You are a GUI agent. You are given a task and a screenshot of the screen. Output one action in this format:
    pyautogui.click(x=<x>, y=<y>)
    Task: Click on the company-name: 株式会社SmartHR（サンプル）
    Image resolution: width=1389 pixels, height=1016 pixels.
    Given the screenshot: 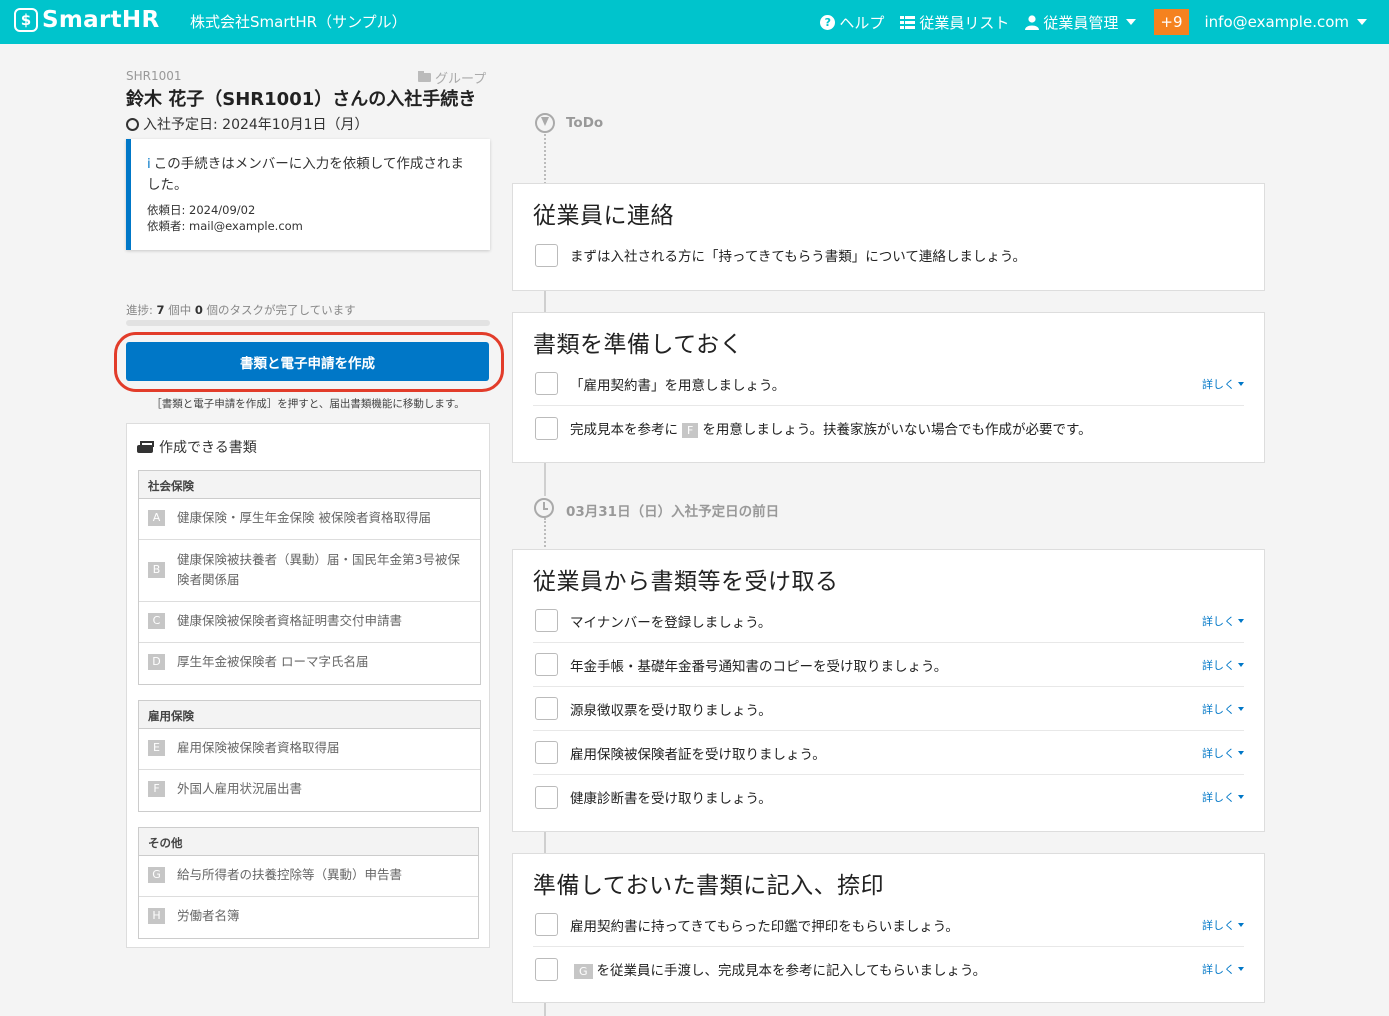 What is the action you would take?
    pyautogui.click(x=298, y=21)
    